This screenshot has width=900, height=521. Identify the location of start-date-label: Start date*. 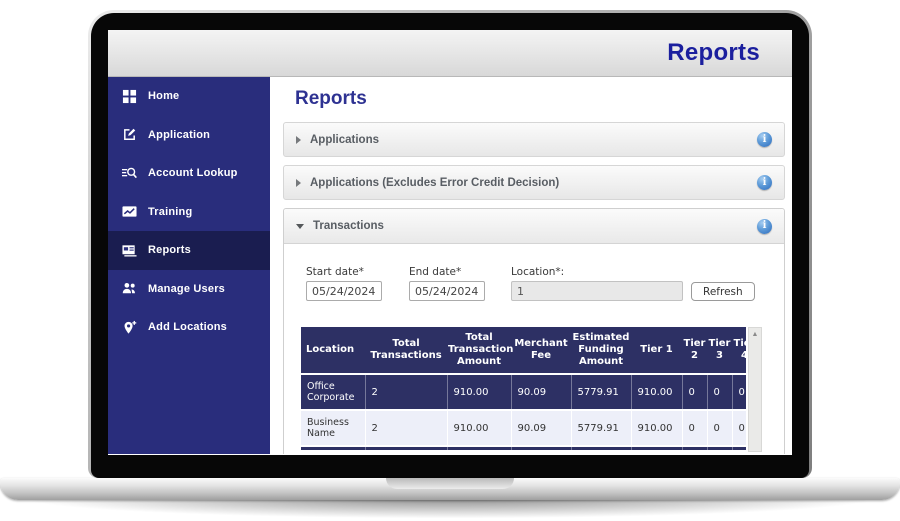
(335, 272).